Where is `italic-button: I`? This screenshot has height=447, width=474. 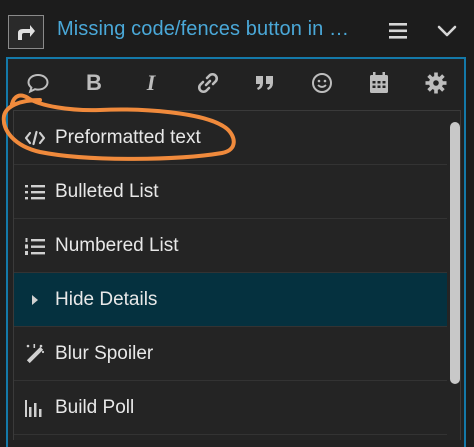
italic-button: I is located at coordinates (151, 83).